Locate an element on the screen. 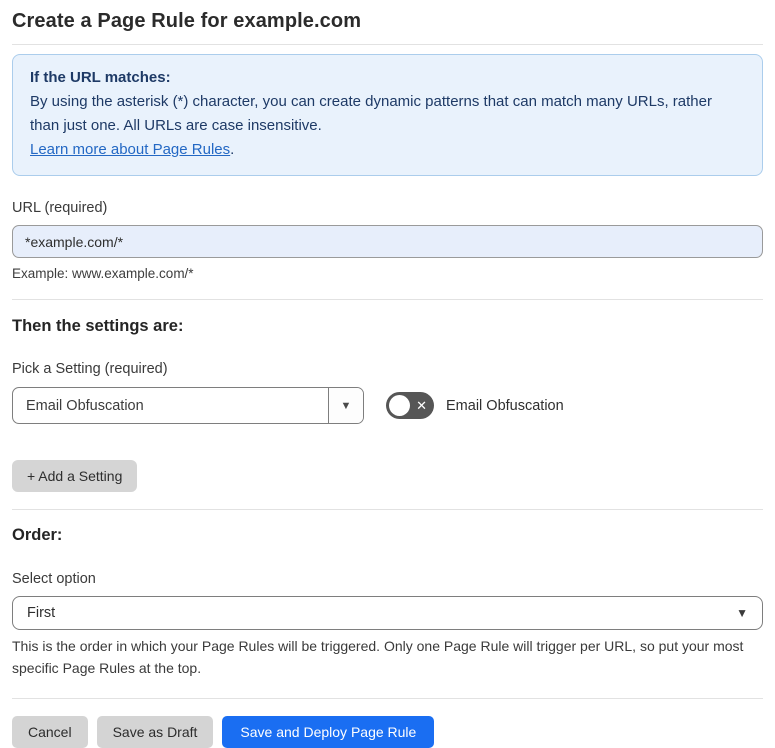  order-section-heading: Order: is located at coordinates (37, 535).